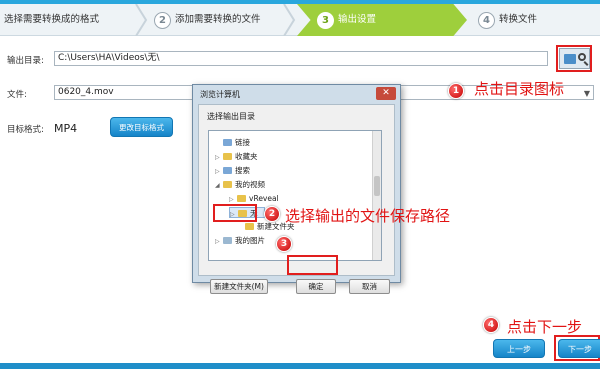 The image size is (600, 369). I want to click on step-3-number: 3, so click(325, 20).